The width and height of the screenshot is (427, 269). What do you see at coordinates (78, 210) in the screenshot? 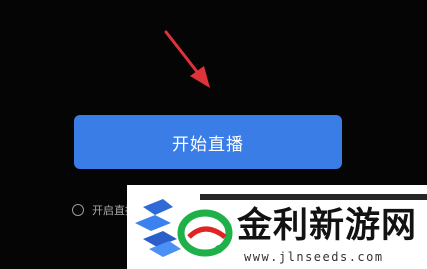
I see `option-radio` at bounding box center [78, 210].